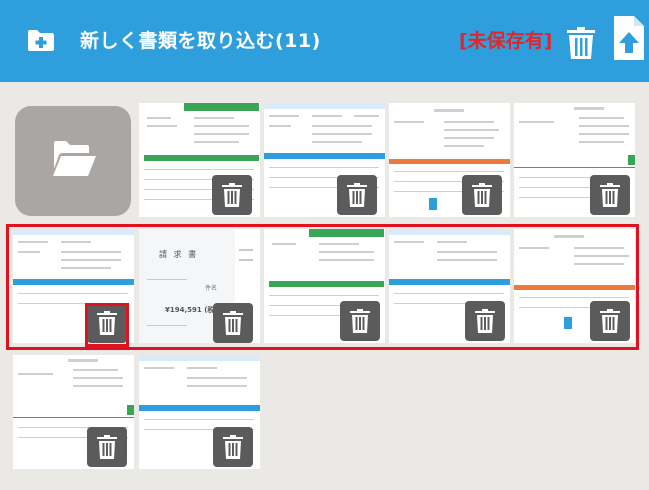 Image resolution: width=649 pixels, height=490 pixels. I want to click on page-title: 新しく書類を取り込む(11), so click(200, 41).